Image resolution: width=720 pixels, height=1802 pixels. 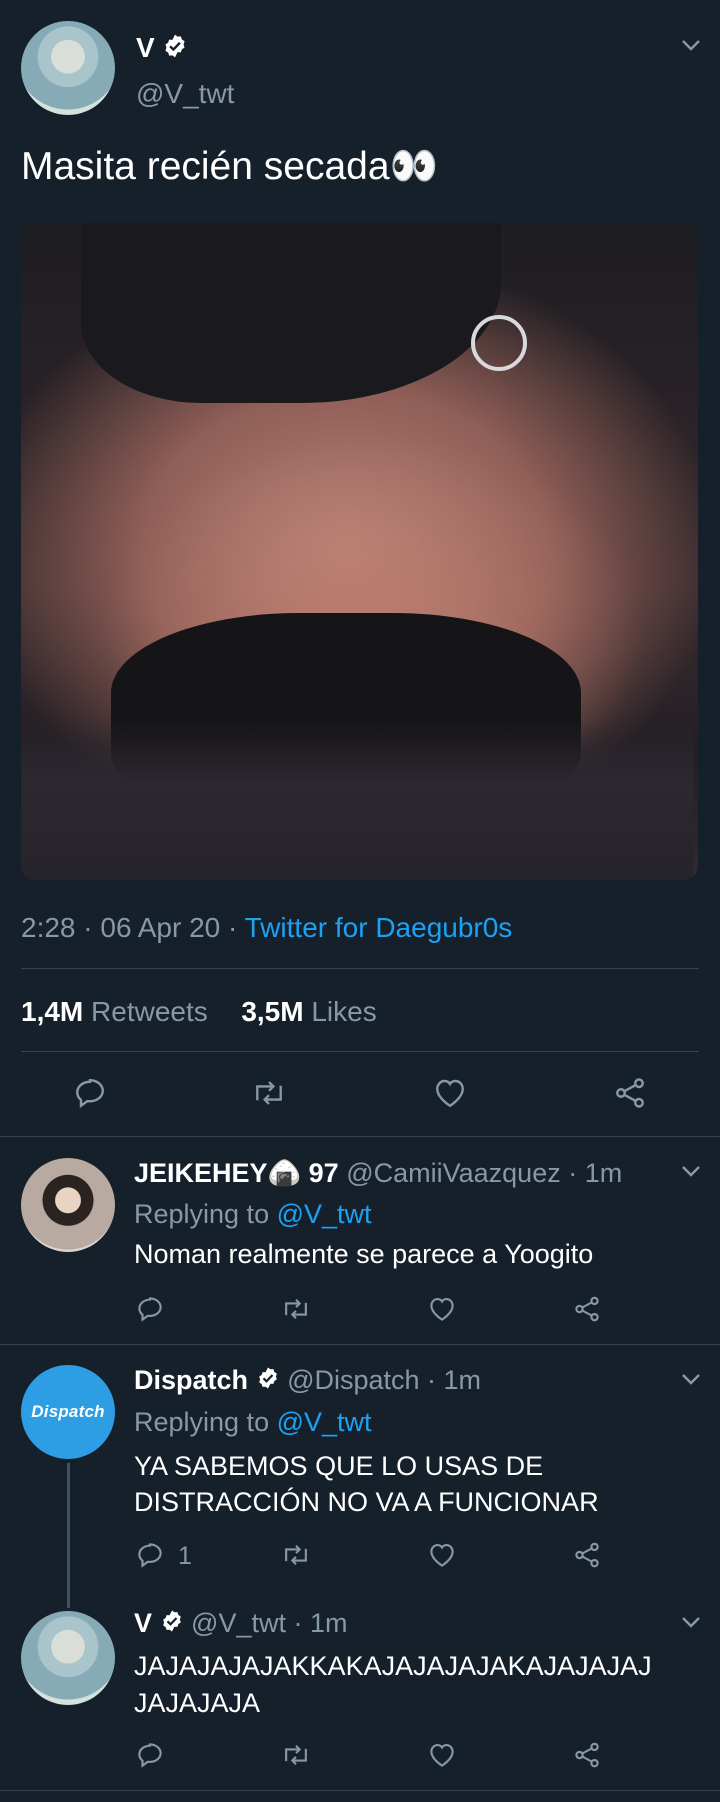 I want to click on tweet-stats: 1,4M Retweets 3,5M Likes, so click(x=199, y=1012).